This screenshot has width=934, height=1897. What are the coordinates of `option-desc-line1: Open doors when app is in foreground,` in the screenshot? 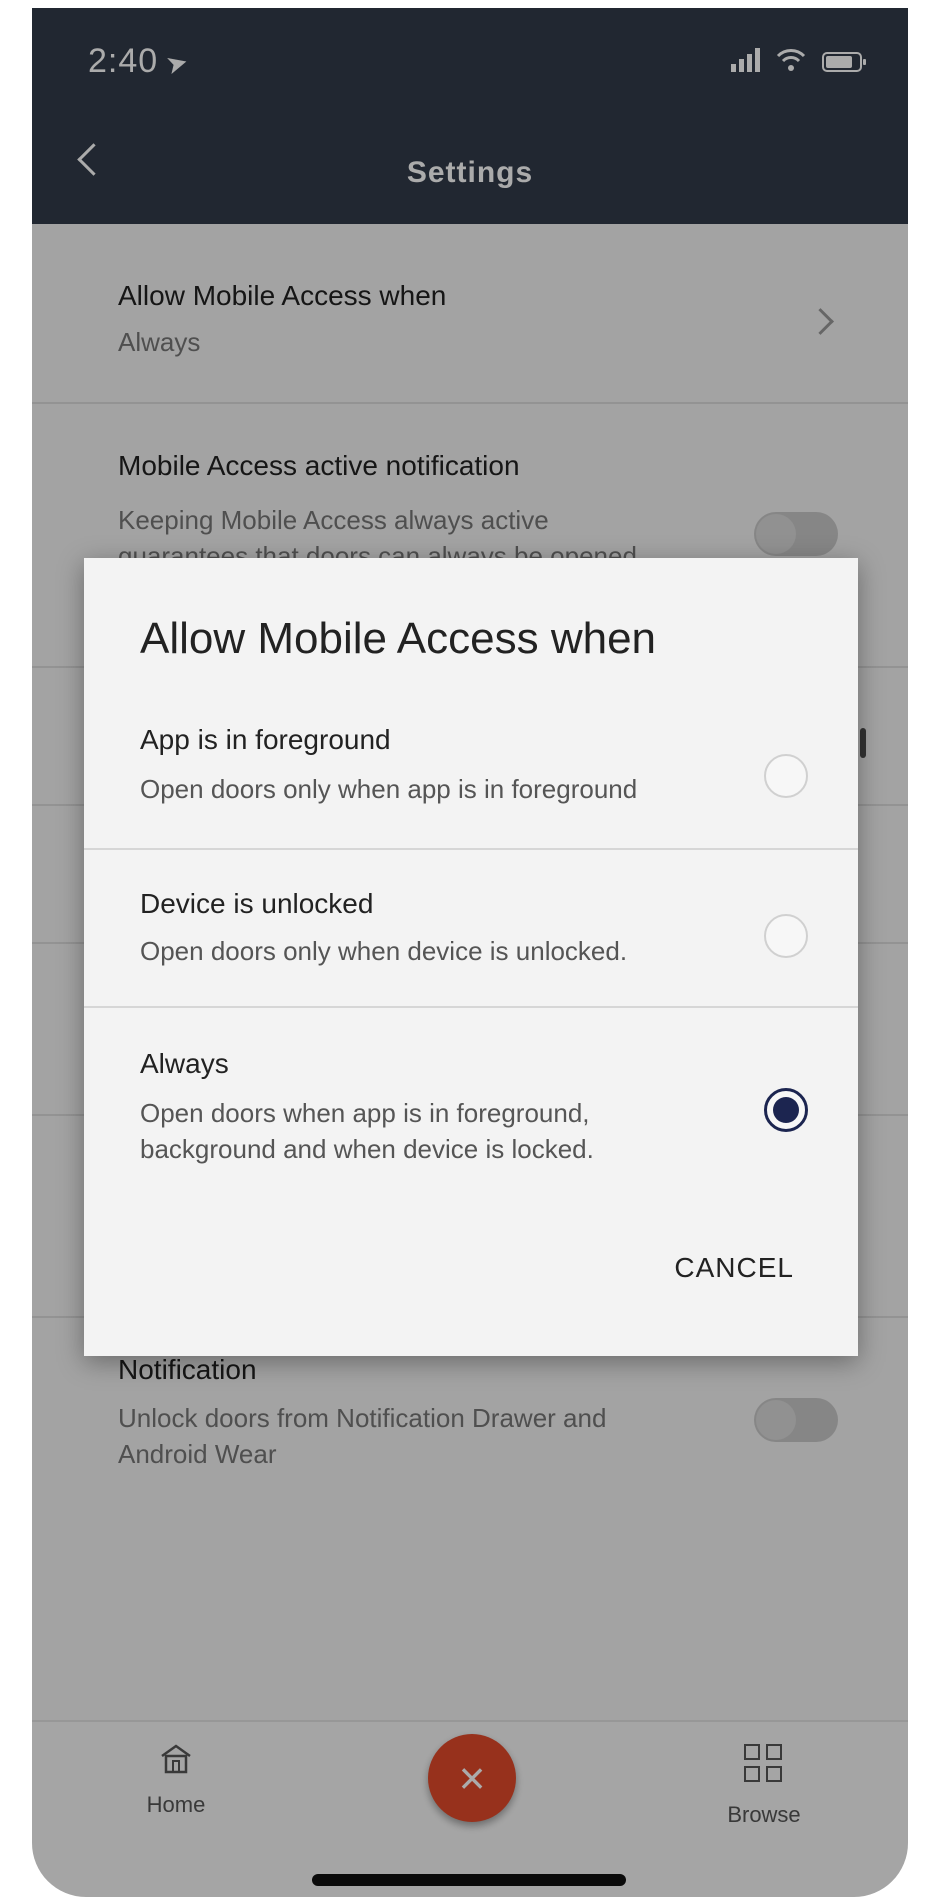 It's located at (365, 1113).